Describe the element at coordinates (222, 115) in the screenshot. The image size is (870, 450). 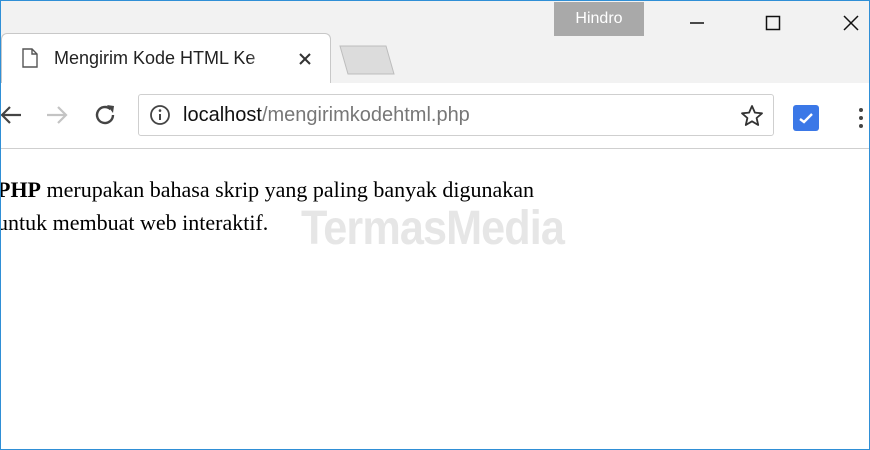
I see `url-host: localhost` at that location.